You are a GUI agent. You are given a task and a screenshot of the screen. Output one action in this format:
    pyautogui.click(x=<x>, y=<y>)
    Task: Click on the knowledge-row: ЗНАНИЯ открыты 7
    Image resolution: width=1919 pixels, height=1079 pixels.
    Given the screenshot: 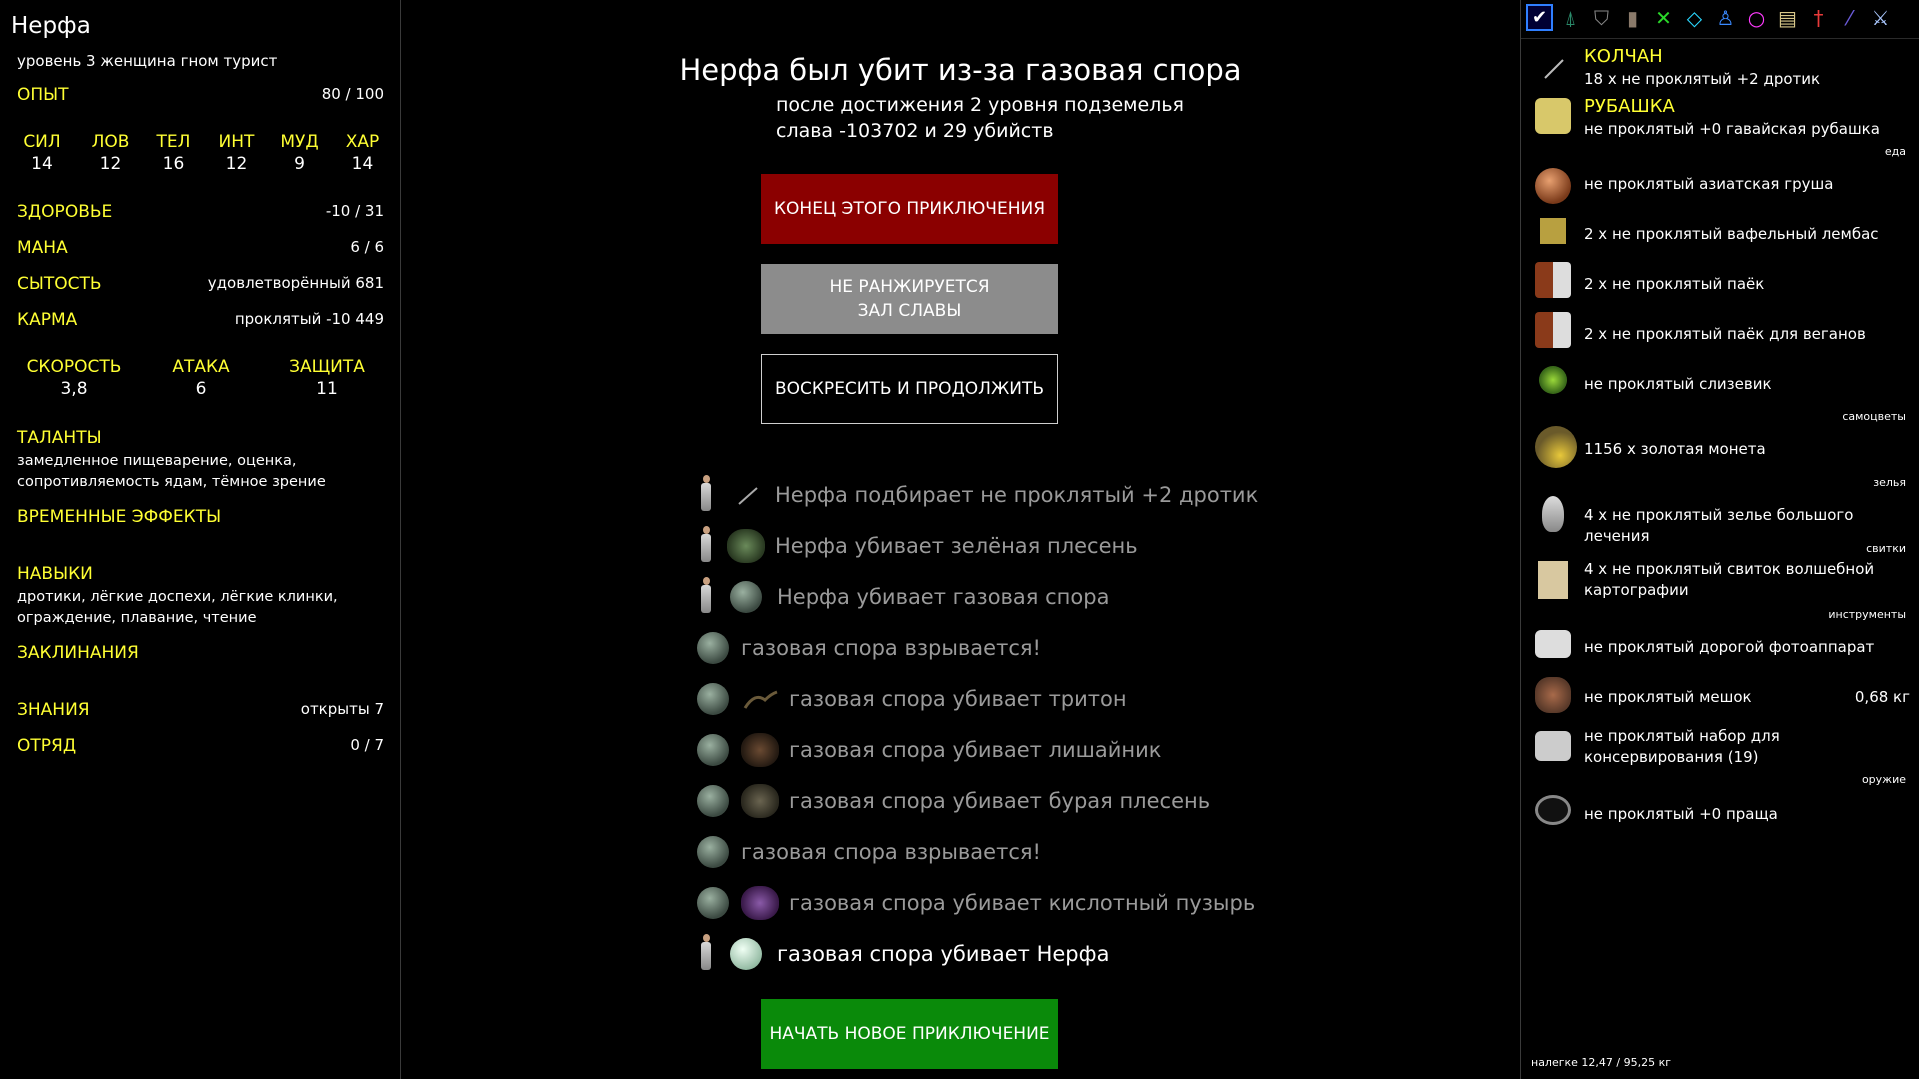 What is the action you would take?
    pyautogui.click(x=200, y=710)
    